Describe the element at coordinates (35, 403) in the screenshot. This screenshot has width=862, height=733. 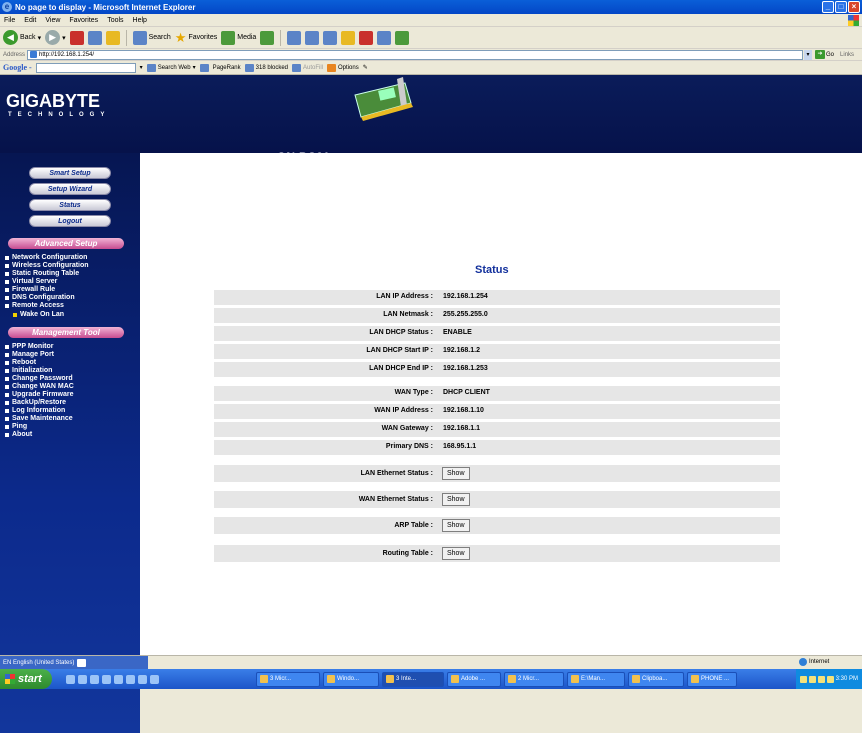
I see `sidebar-item-backup-restore: BackUp/Restore` at that location.